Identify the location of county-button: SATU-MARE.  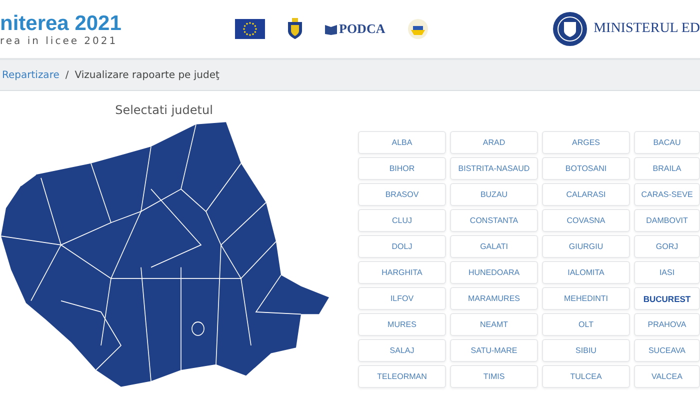
(494, 350).